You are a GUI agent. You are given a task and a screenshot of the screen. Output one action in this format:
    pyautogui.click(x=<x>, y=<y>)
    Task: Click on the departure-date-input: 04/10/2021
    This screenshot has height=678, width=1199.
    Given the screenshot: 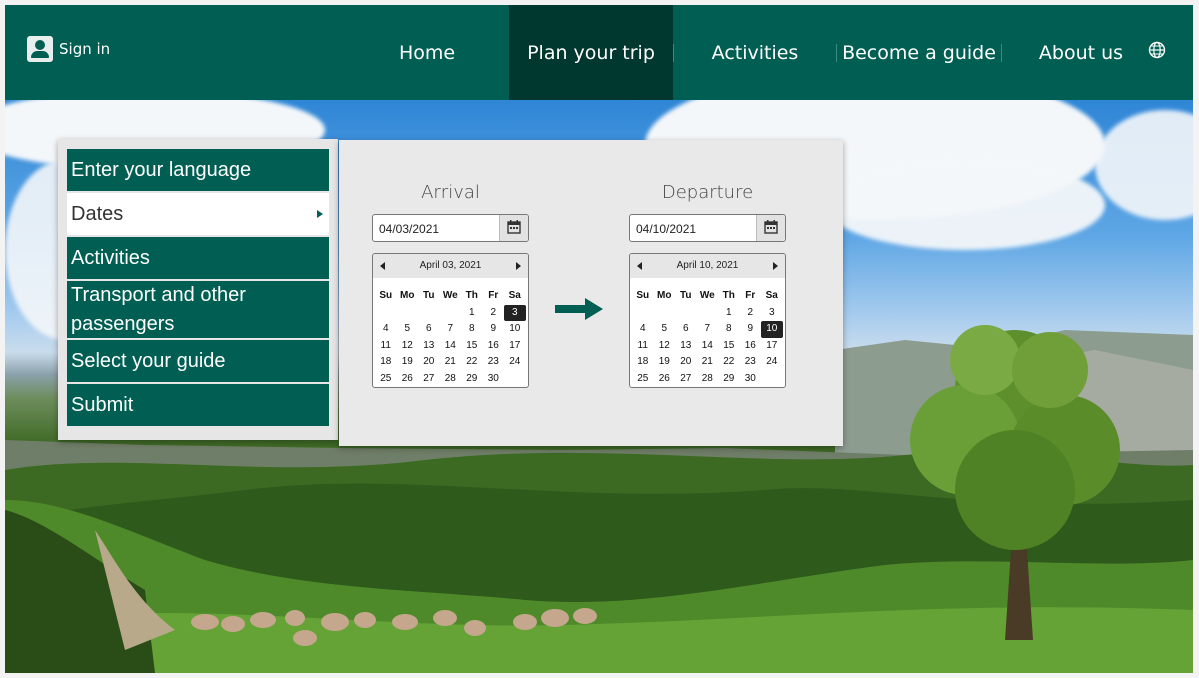 What is the action you would take?
    pyautogui.click(x=707, y=228)
    